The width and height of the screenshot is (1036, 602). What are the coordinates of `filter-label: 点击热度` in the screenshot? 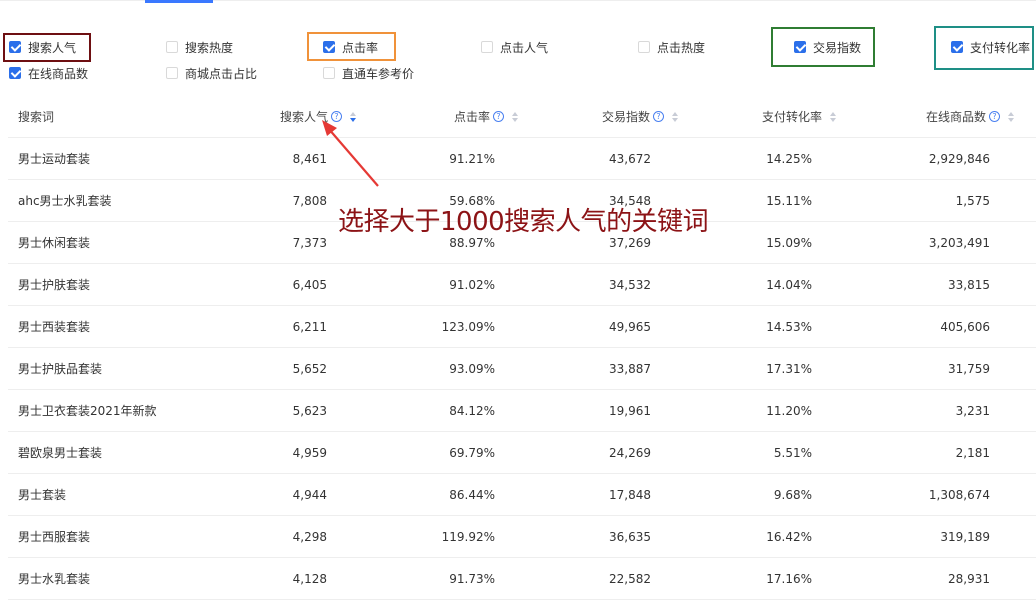 It's located at (681, 47).